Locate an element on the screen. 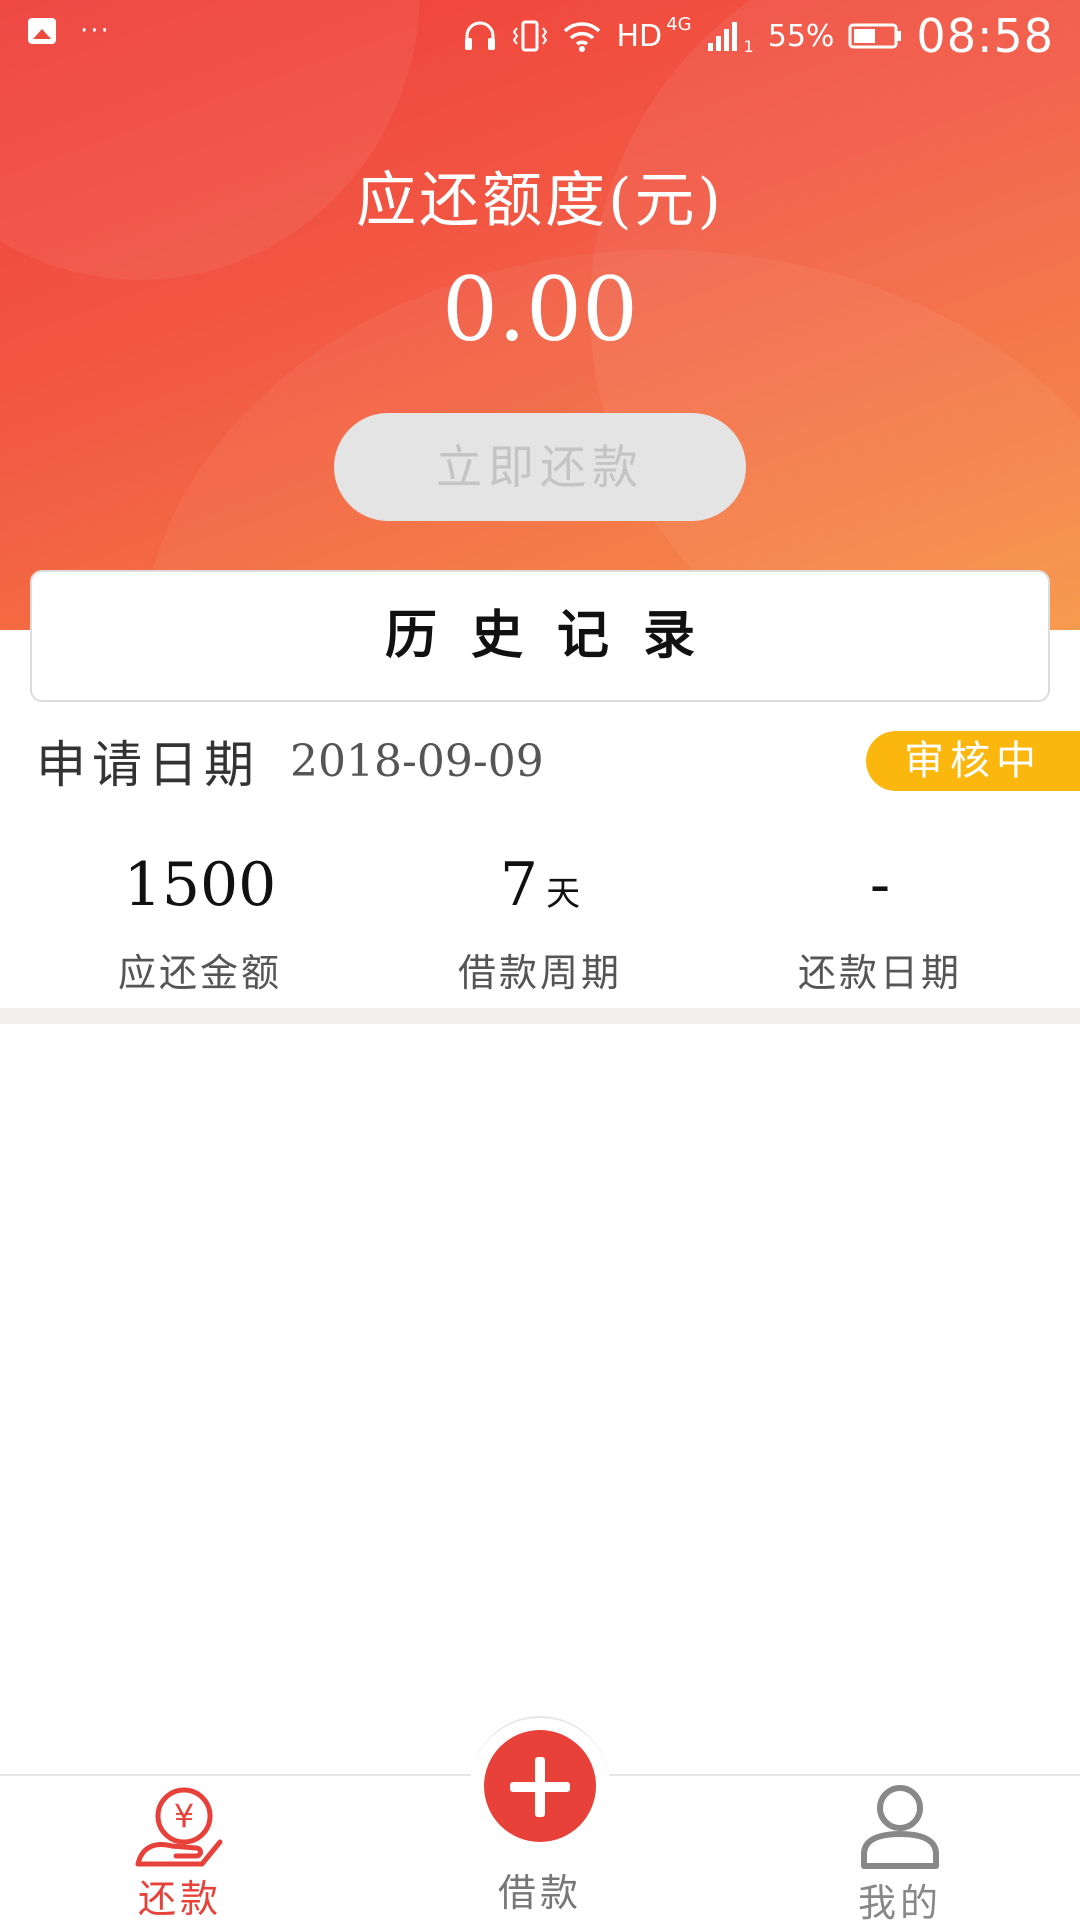 This screenshot has width=1080, height=1920. sim-slot: 1 is located at coordinates (748, 46).